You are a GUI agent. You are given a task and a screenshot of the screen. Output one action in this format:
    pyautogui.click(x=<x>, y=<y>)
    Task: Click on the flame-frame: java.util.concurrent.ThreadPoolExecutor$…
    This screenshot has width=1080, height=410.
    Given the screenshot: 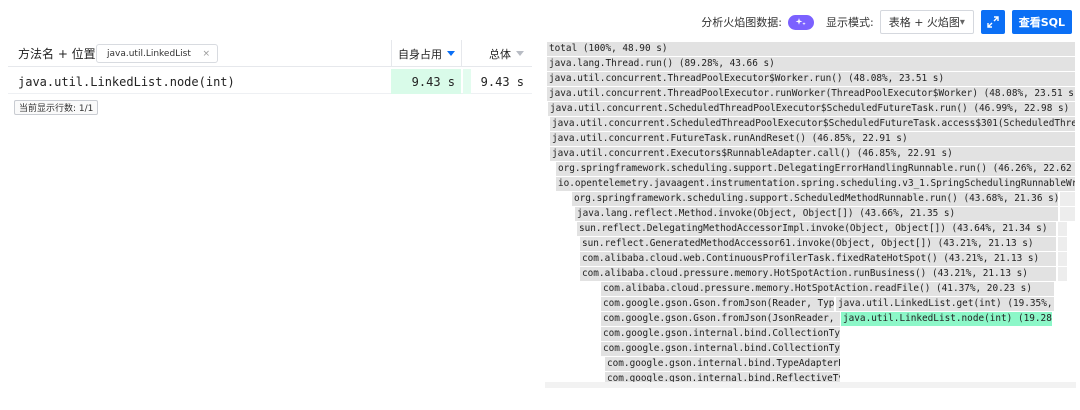 What is the action you would take?
    pyautogui.click(x=811, y=79)
    